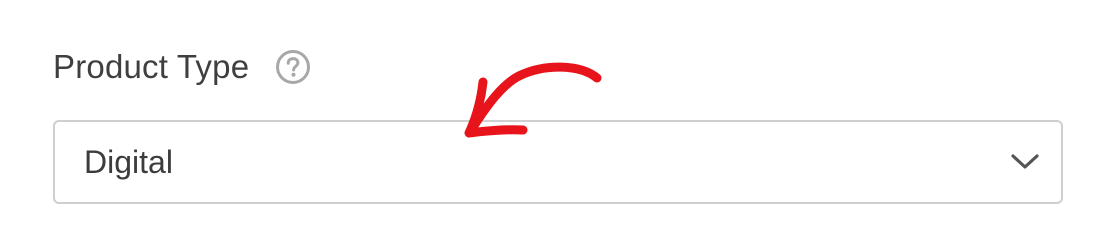 This screenshot has width=1116, height=240. I want to click on product-type-label: Product Type, so click(151, 66).